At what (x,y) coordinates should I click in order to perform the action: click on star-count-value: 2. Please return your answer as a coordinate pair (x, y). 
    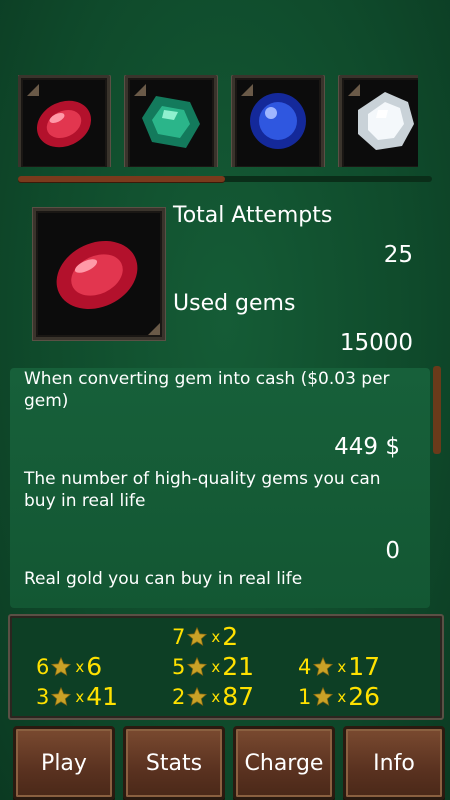
    Looking at the image, I should click on (230, 636).